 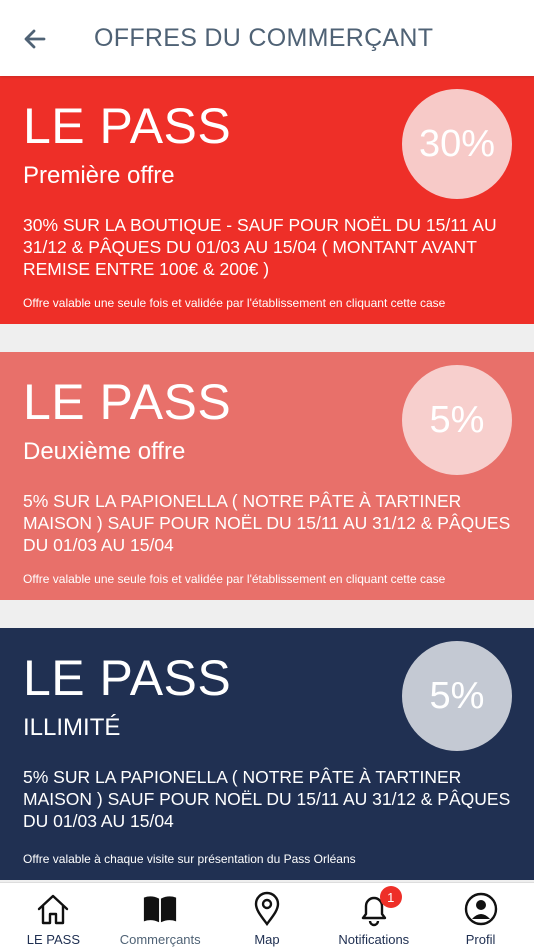 I want to click on tab-label: Map, so click(x=267, y=939).